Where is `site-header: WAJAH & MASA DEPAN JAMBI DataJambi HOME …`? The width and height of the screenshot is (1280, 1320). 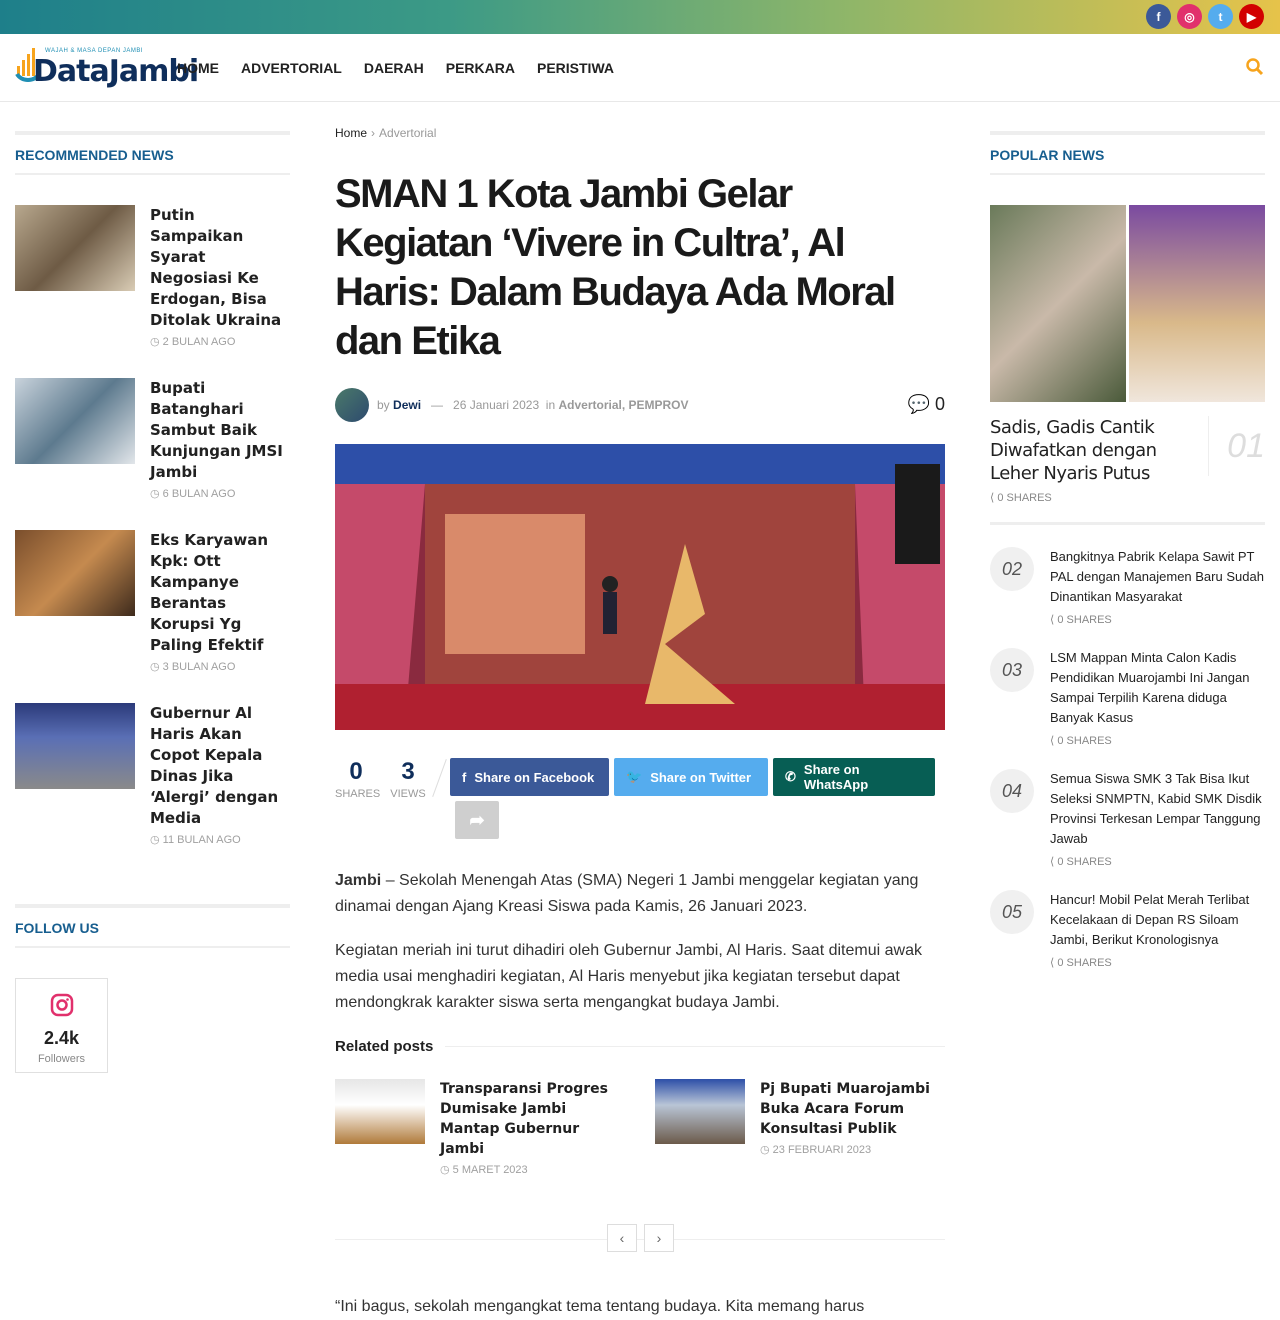
site-header: WAJAH & MASA DEPAN JAMBI DataJambi HOME … is located at coordinates (640, 68).